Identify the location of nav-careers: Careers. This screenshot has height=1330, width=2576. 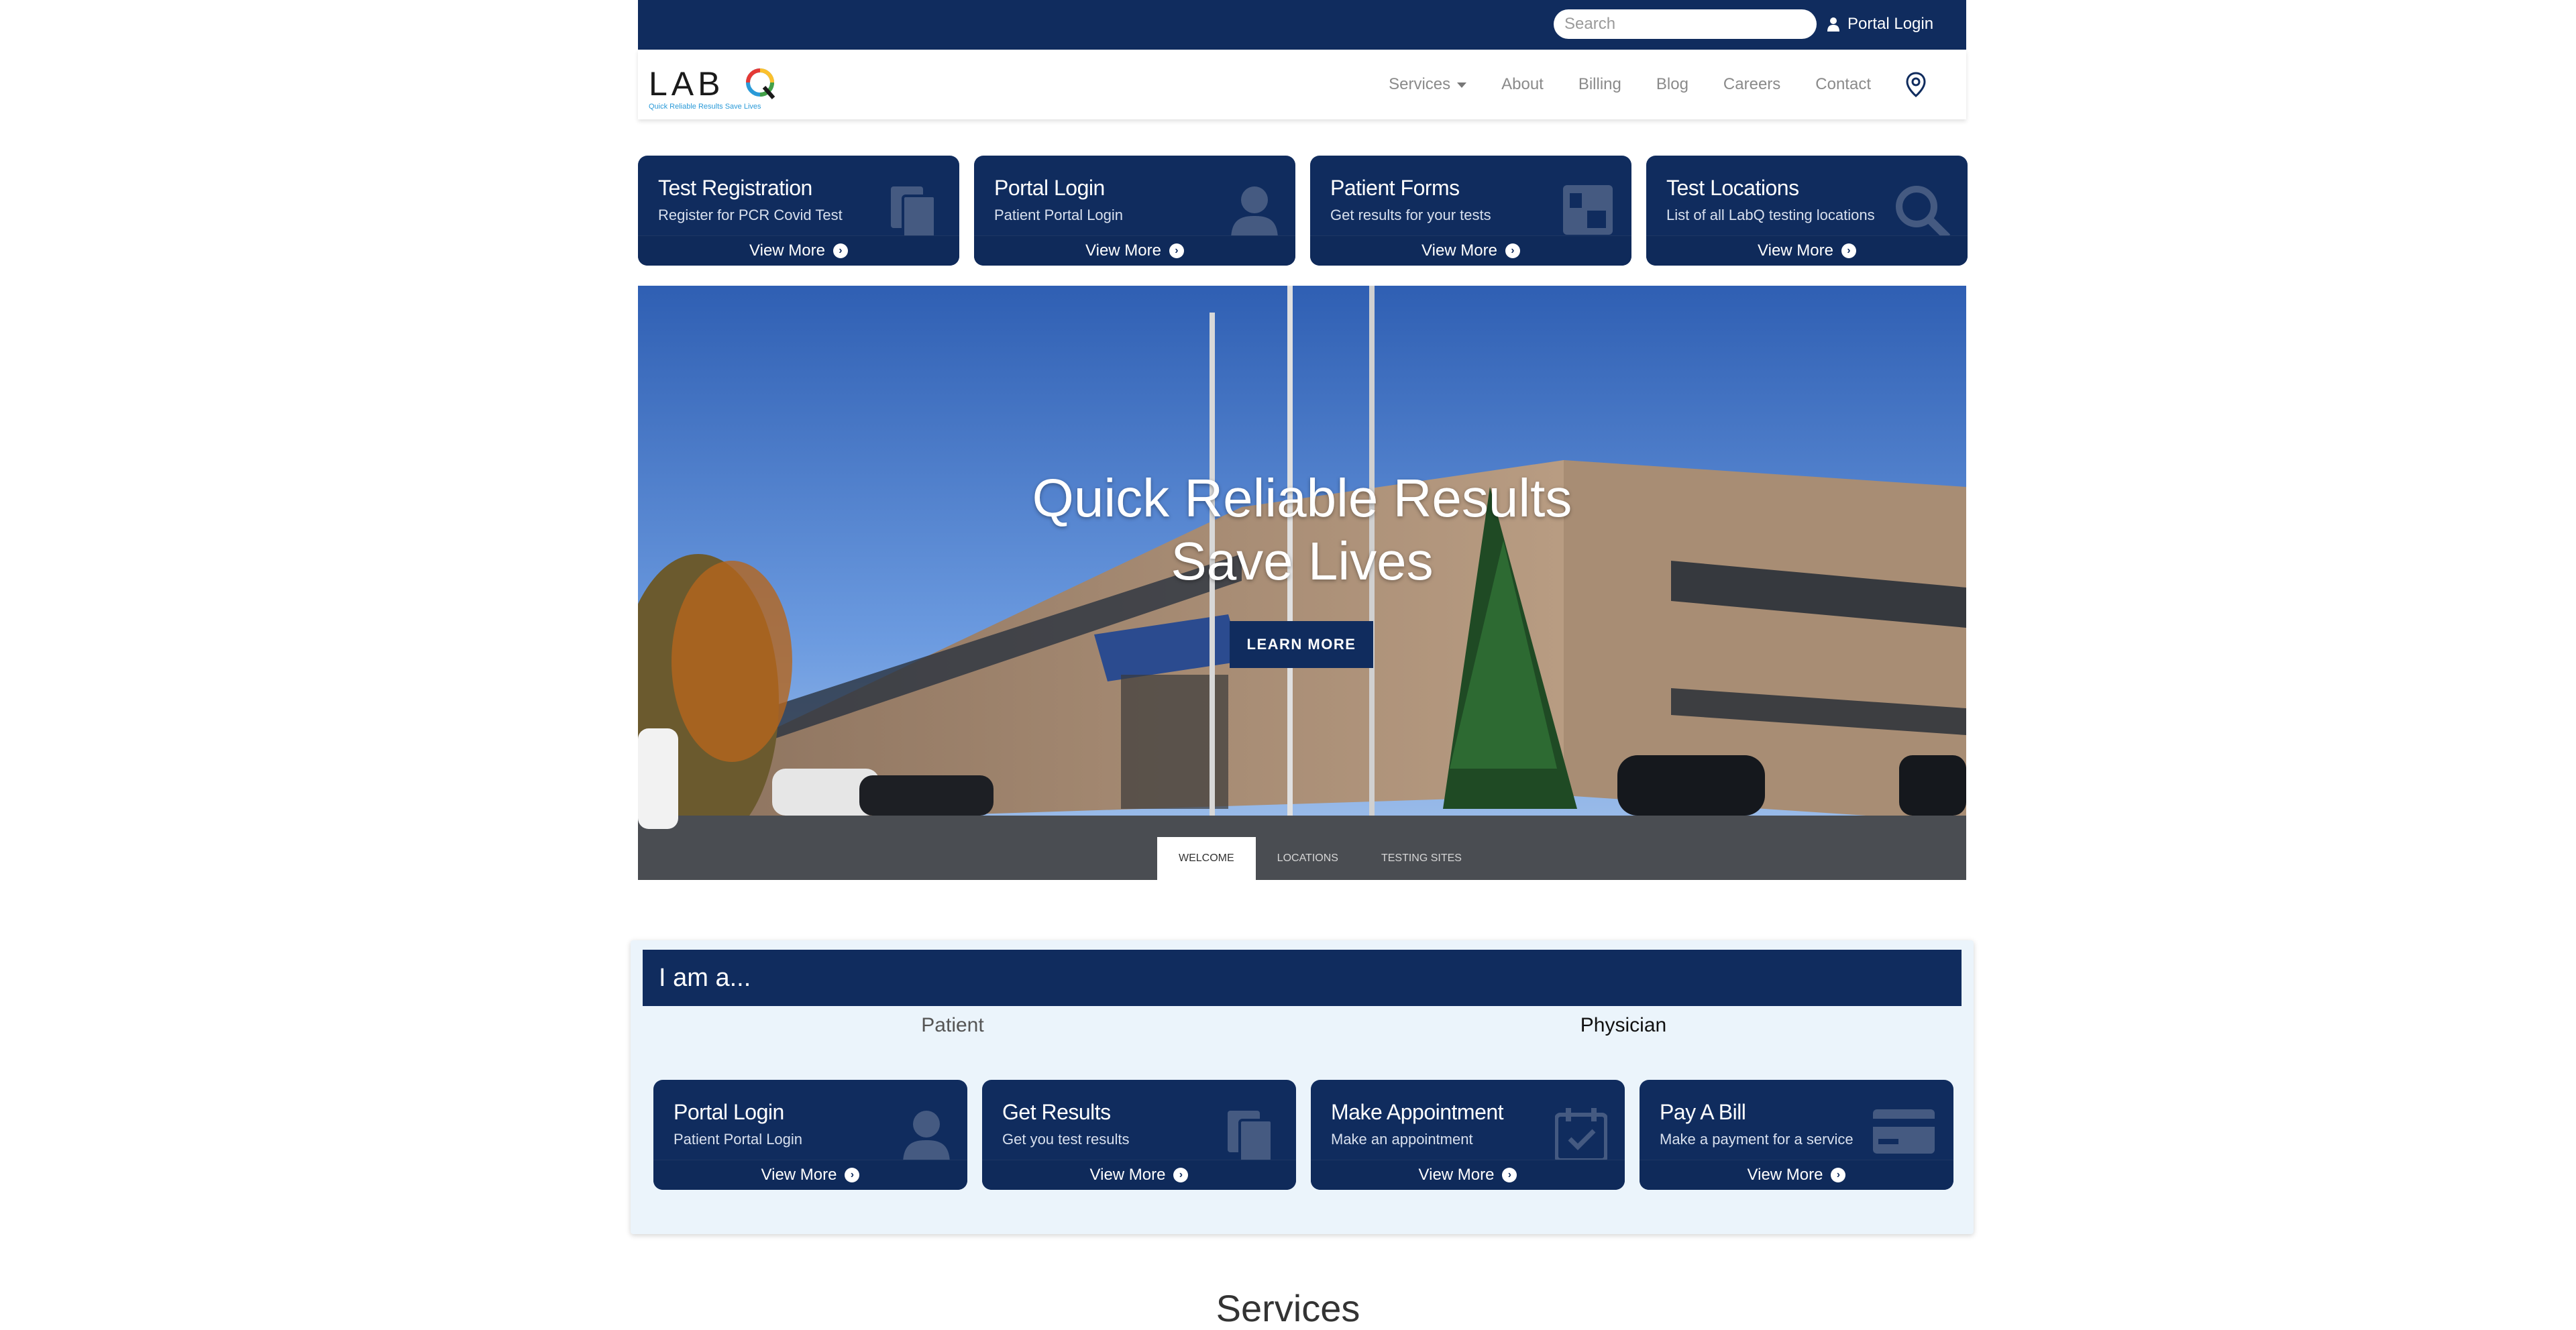
(1751, 84).